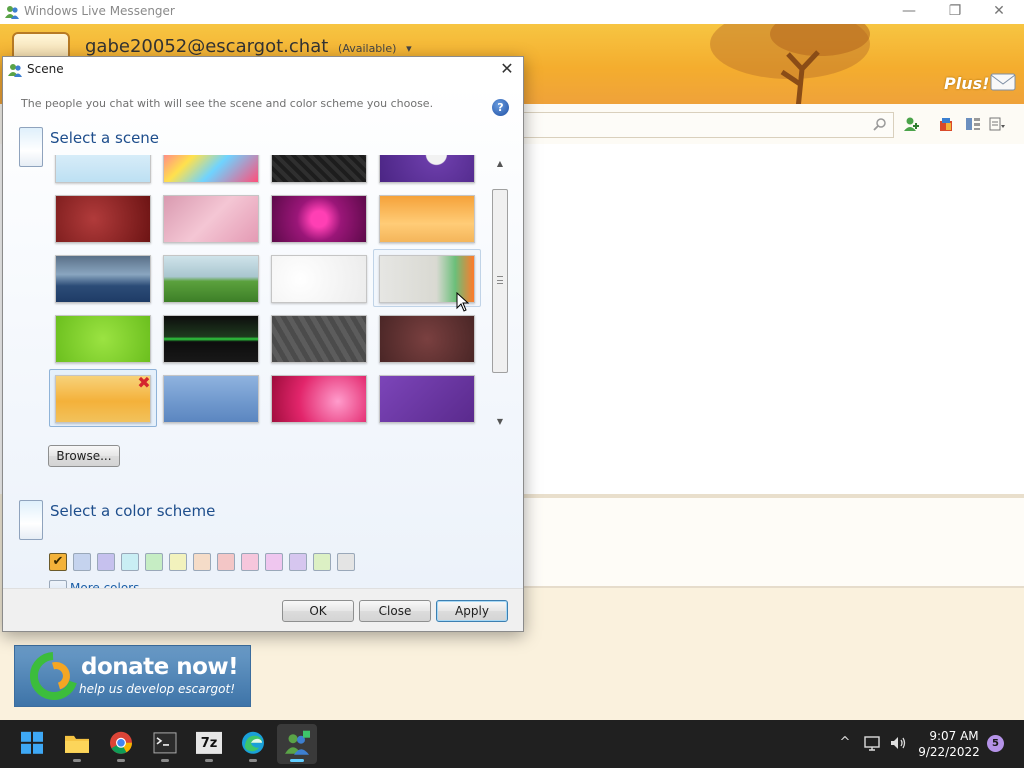  What do you see at coordinates (211, 279) in the screenshot?
I see `scene-thumbnail-field` at bounding box center [211, 279].